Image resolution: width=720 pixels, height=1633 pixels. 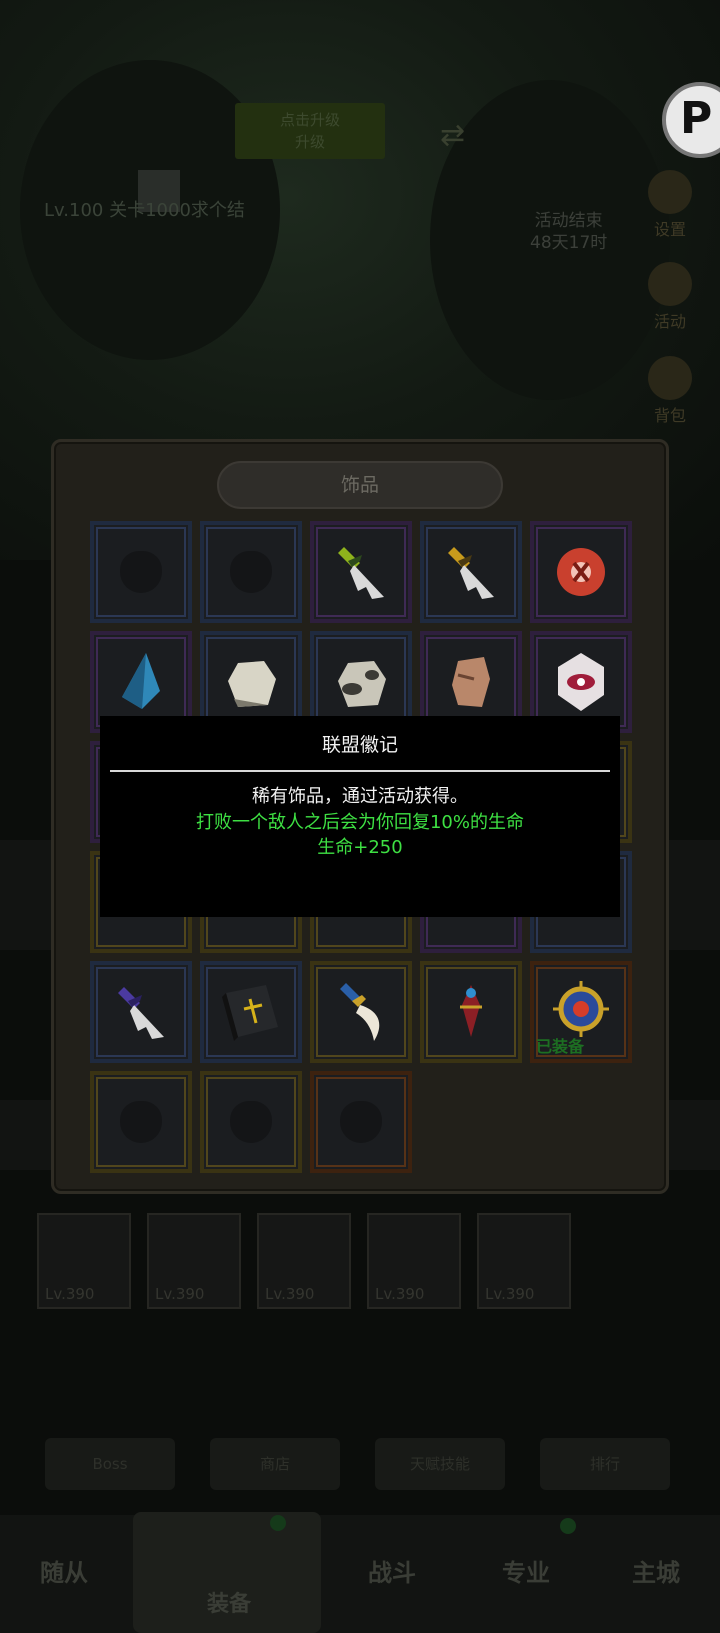 I want to click on settings-button: 设置, so click(x=670, y=205).